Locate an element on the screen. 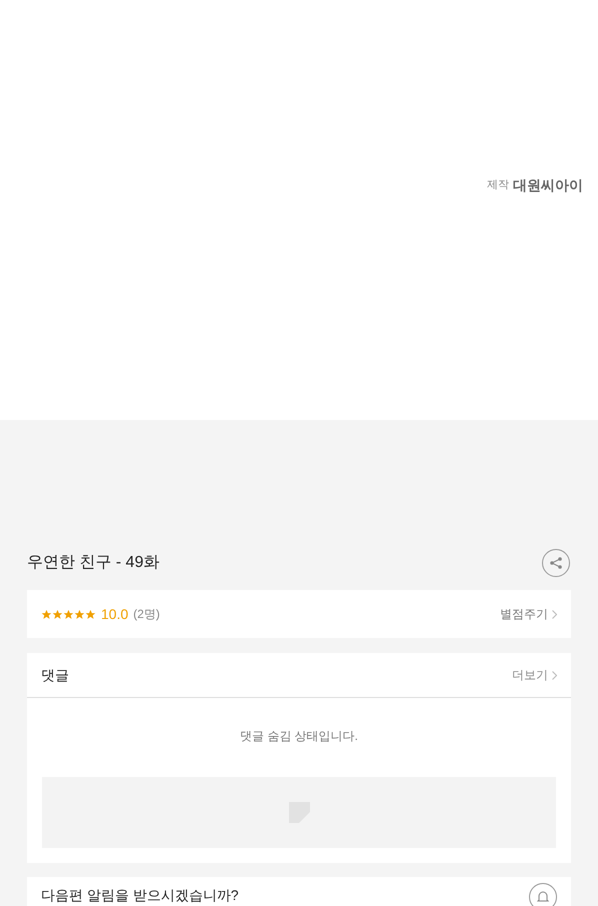 The width and height of the screenshot is (598, 906). bell-icon is located at coordinates (543, 897).